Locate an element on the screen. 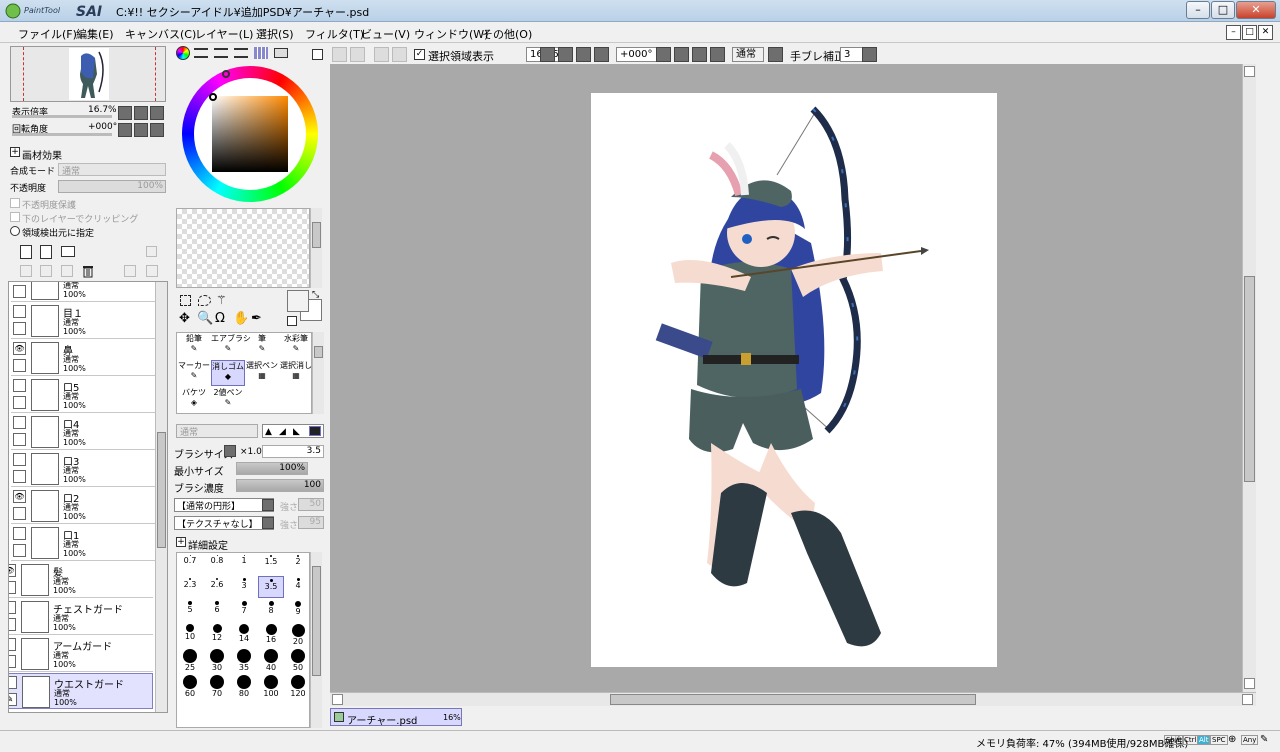 The width and height of the screenshot is (1280, 752). scratchpad-tab-icon is located at coordinates (281, 53).